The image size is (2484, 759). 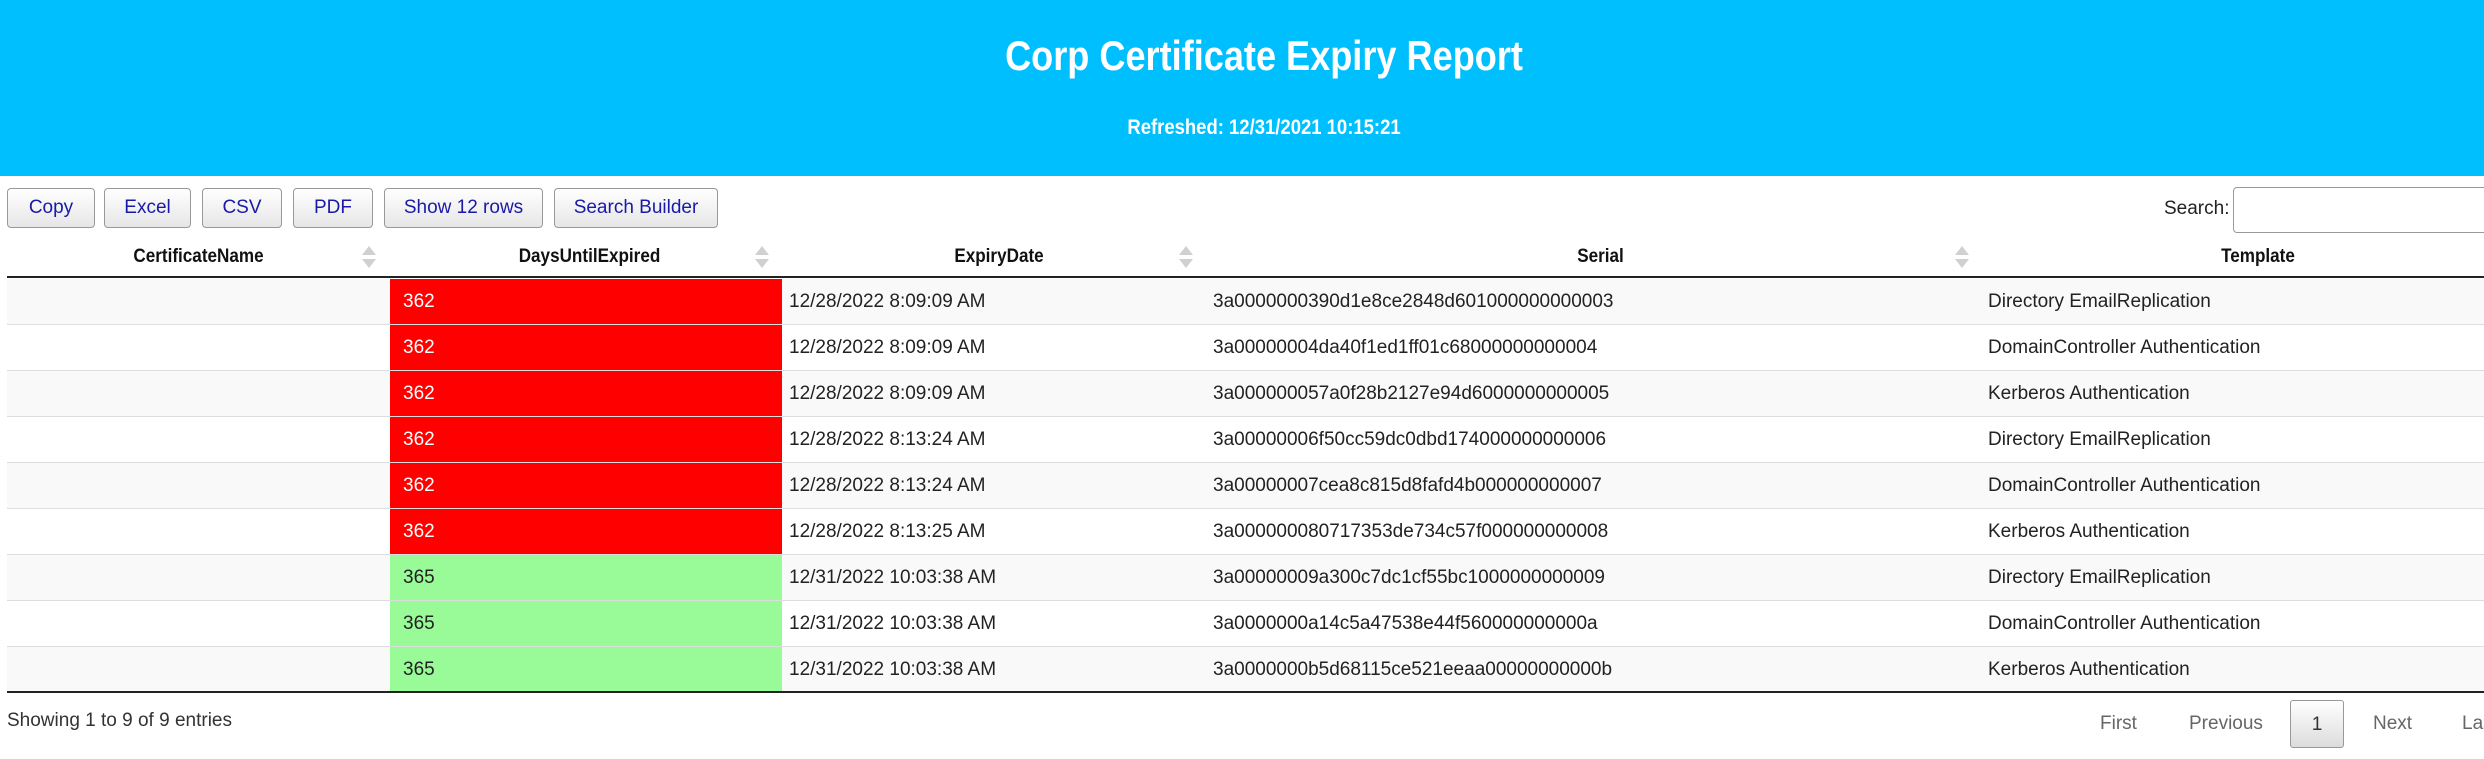 I want to click on refreshed-timestamp: Refreshed: 12/31/2021 10:15:21, so click(x=1264, y=127).